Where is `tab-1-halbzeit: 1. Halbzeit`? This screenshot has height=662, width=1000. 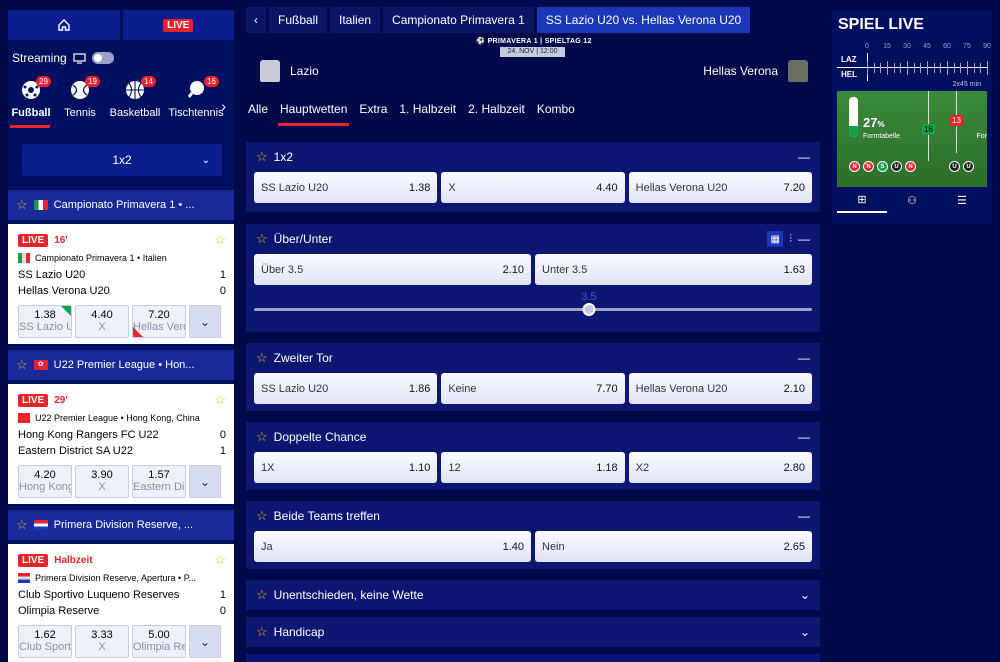 tab-1-halbzeit: 1. Halbzeit is located at coordinates (427, 114).